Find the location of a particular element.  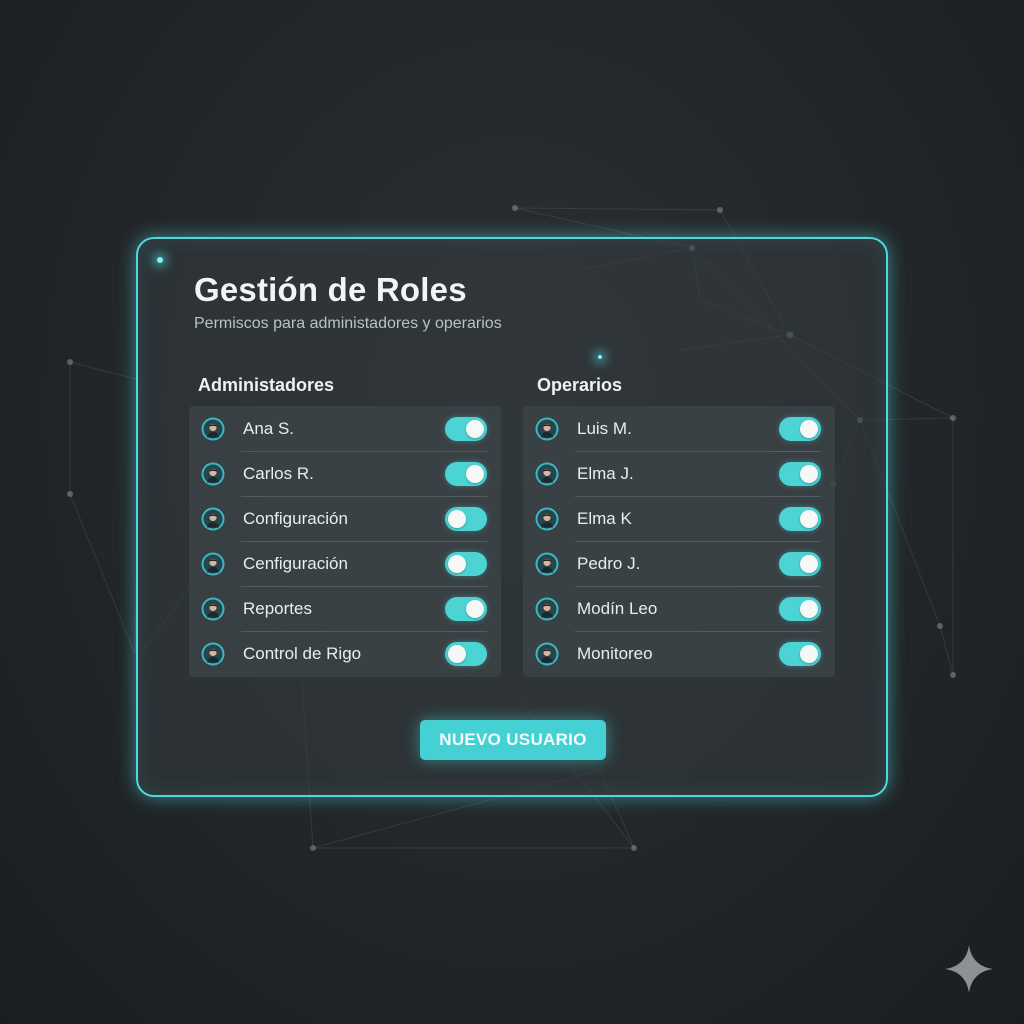

list-item-label: Modín Leo is located at coordinates (617, 608).